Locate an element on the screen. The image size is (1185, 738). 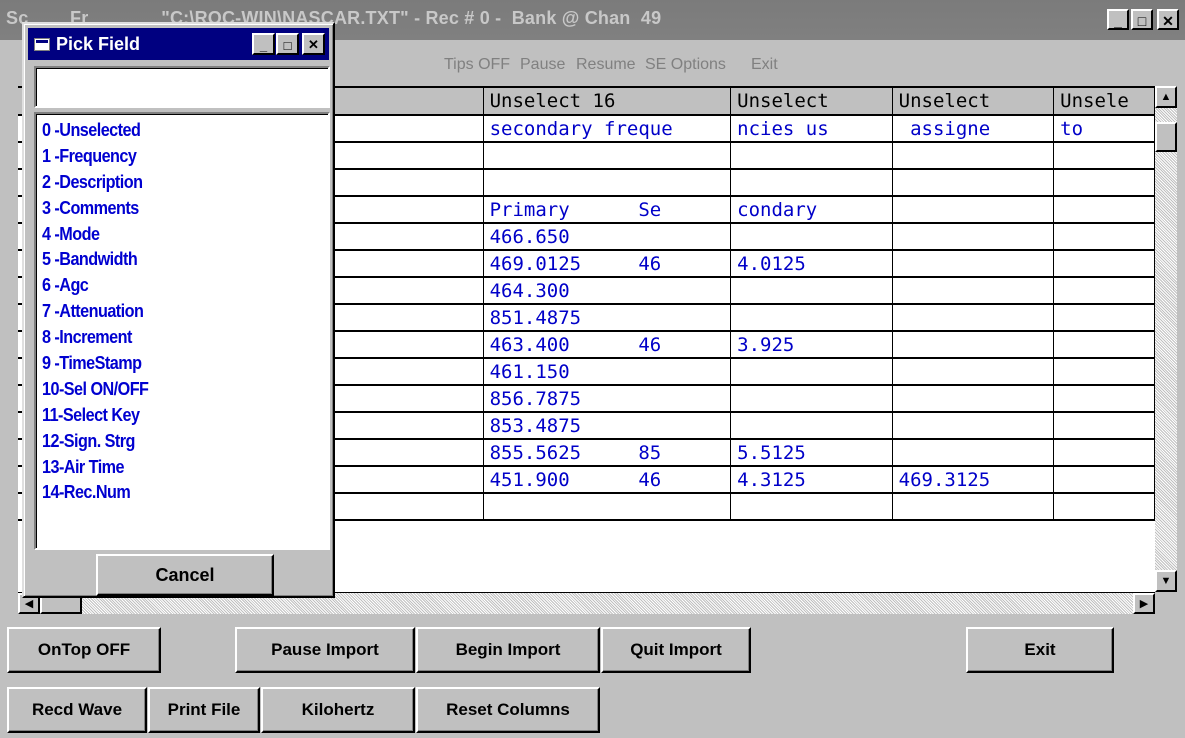
list-item: 3 -Comments is located at coordinates (170, 209).